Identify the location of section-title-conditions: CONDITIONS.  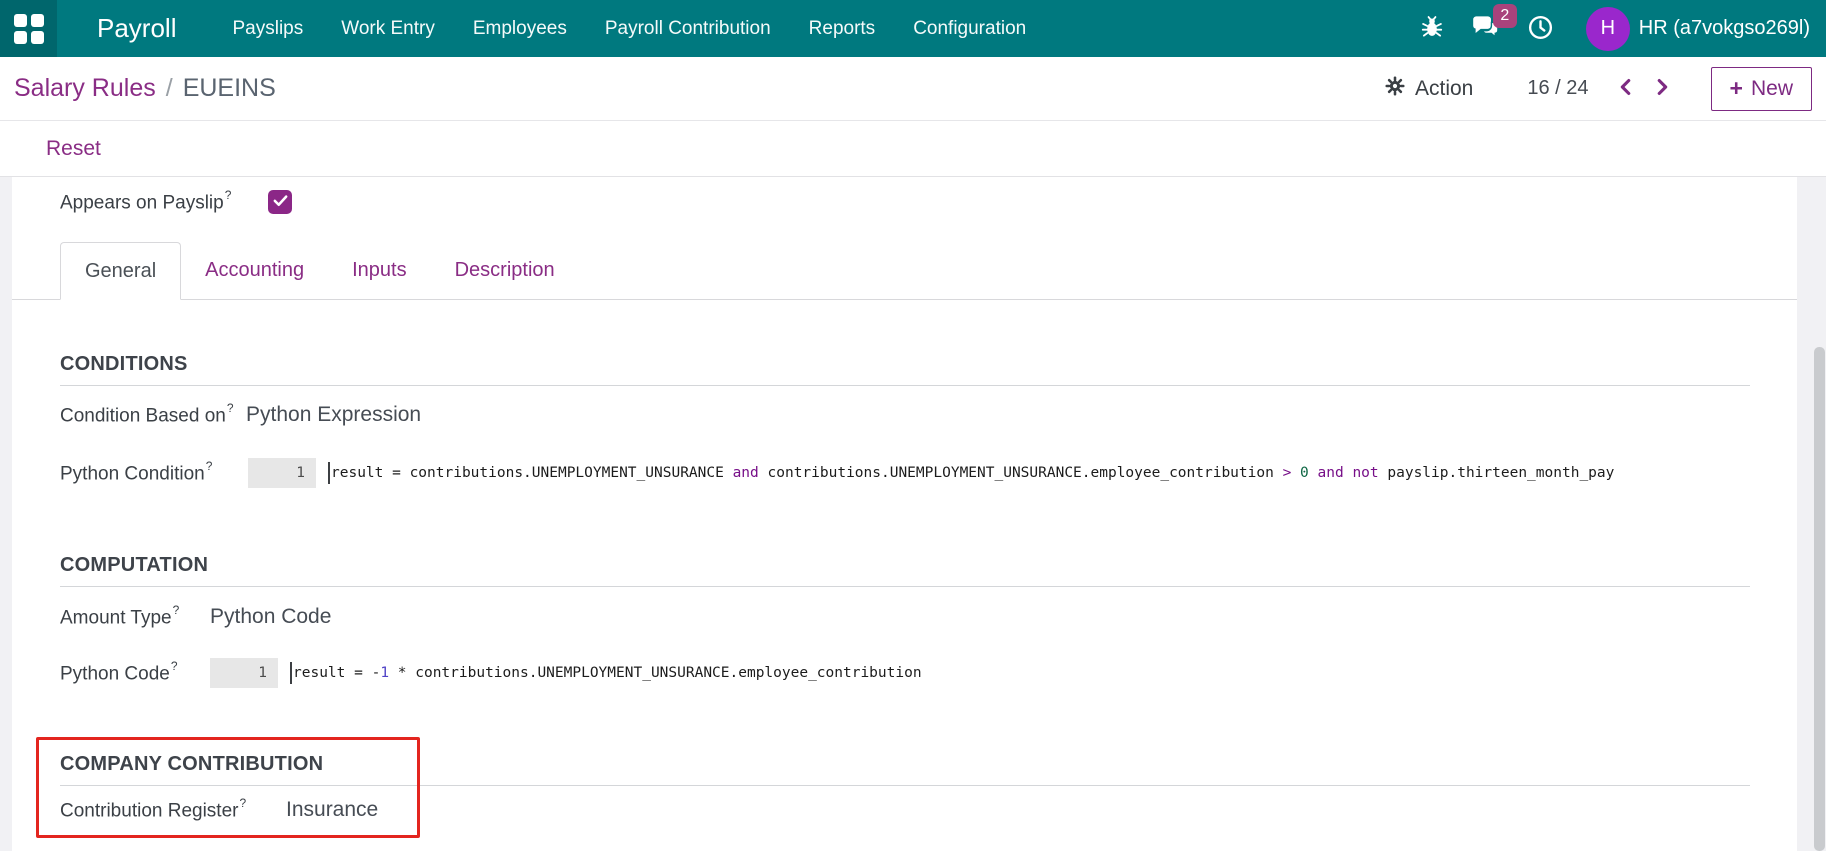
(124, 364).